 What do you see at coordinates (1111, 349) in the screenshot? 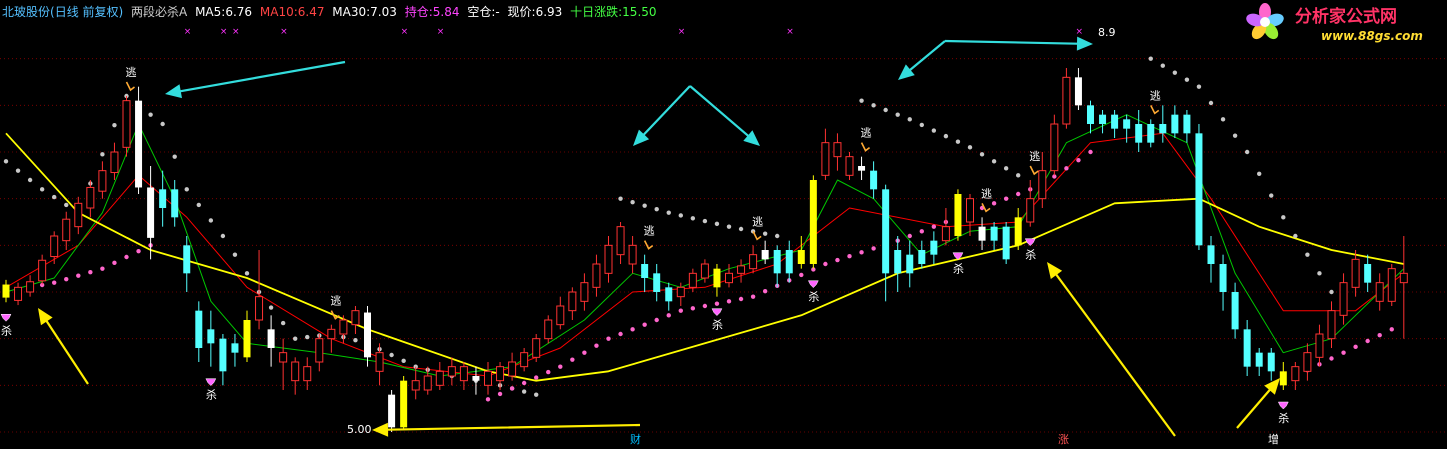
I see `yellow-arrow` at bounding box center [1111, 349].